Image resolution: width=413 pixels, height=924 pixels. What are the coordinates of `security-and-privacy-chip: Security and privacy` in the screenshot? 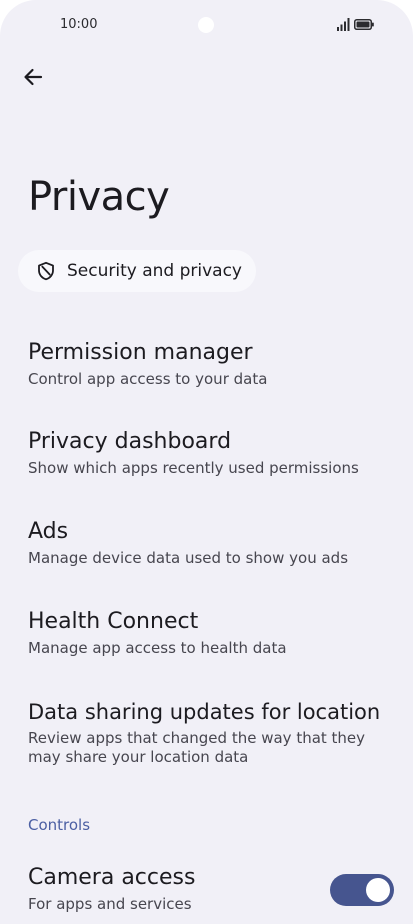 It's located at (137, 271).